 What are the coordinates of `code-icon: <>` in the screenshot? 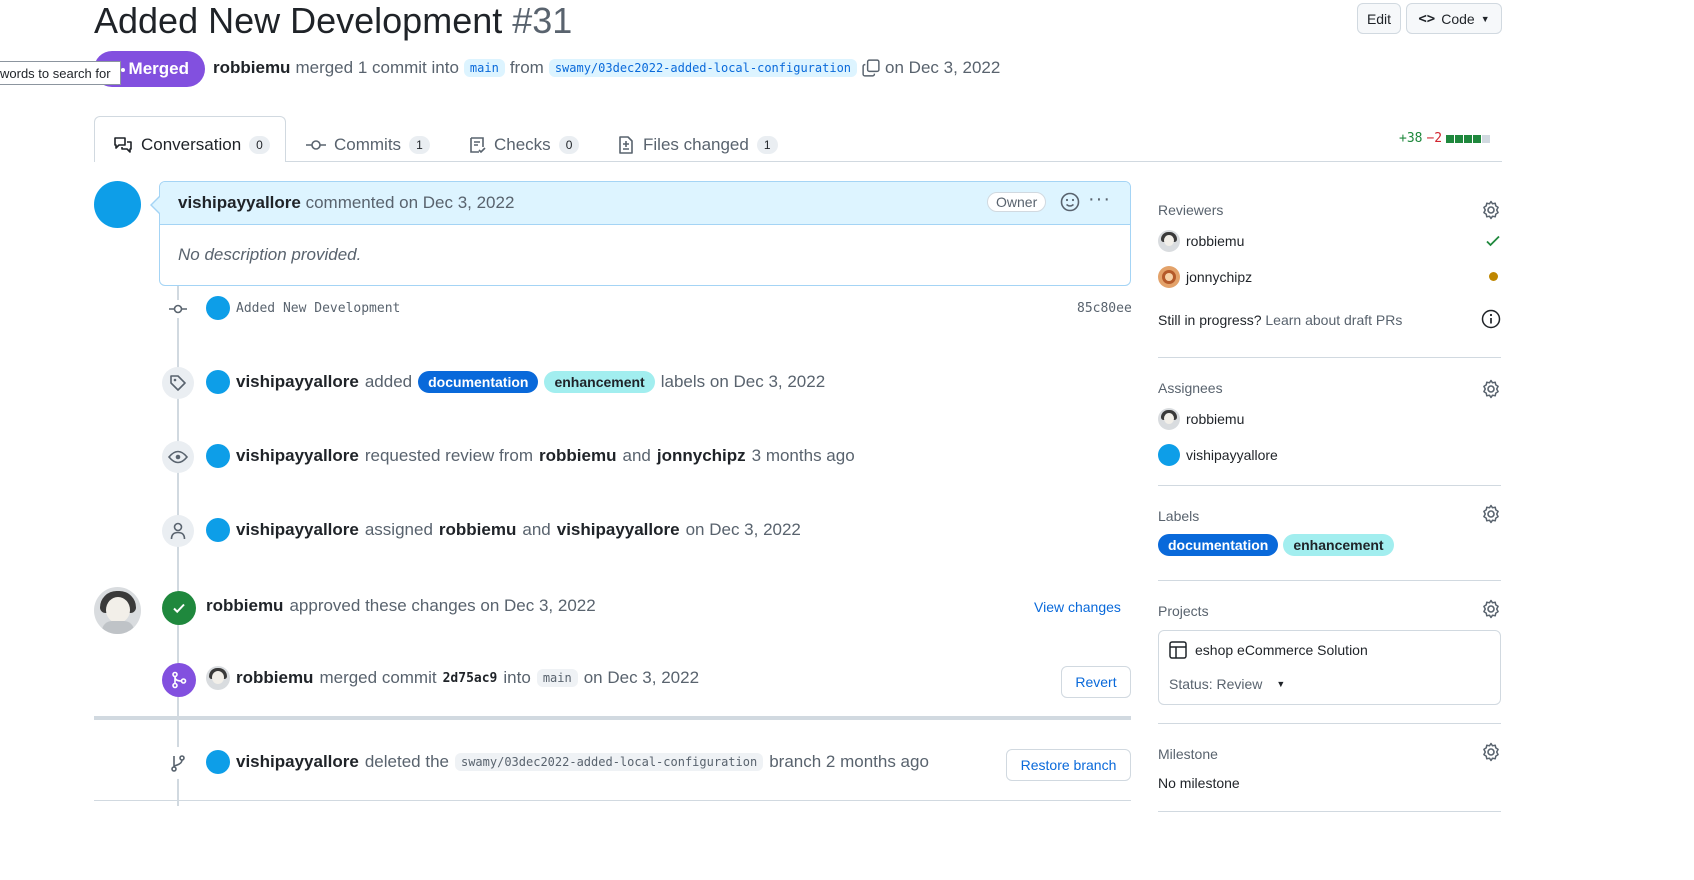 It's located at (1427, 18).